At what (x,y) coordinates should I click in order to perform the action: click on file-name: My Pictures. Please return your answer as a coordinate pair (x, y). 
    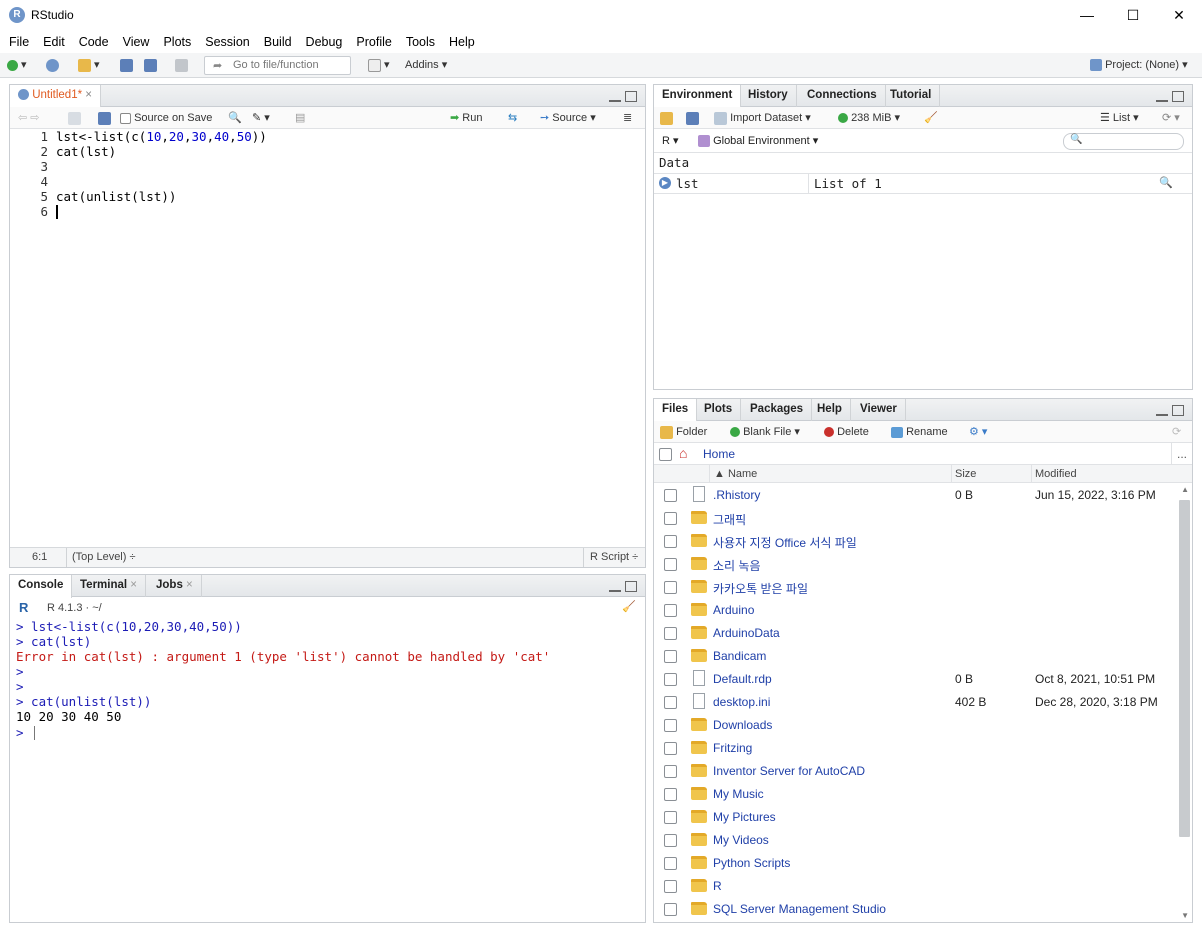
    Looking at the image, I should click on (744, 817).